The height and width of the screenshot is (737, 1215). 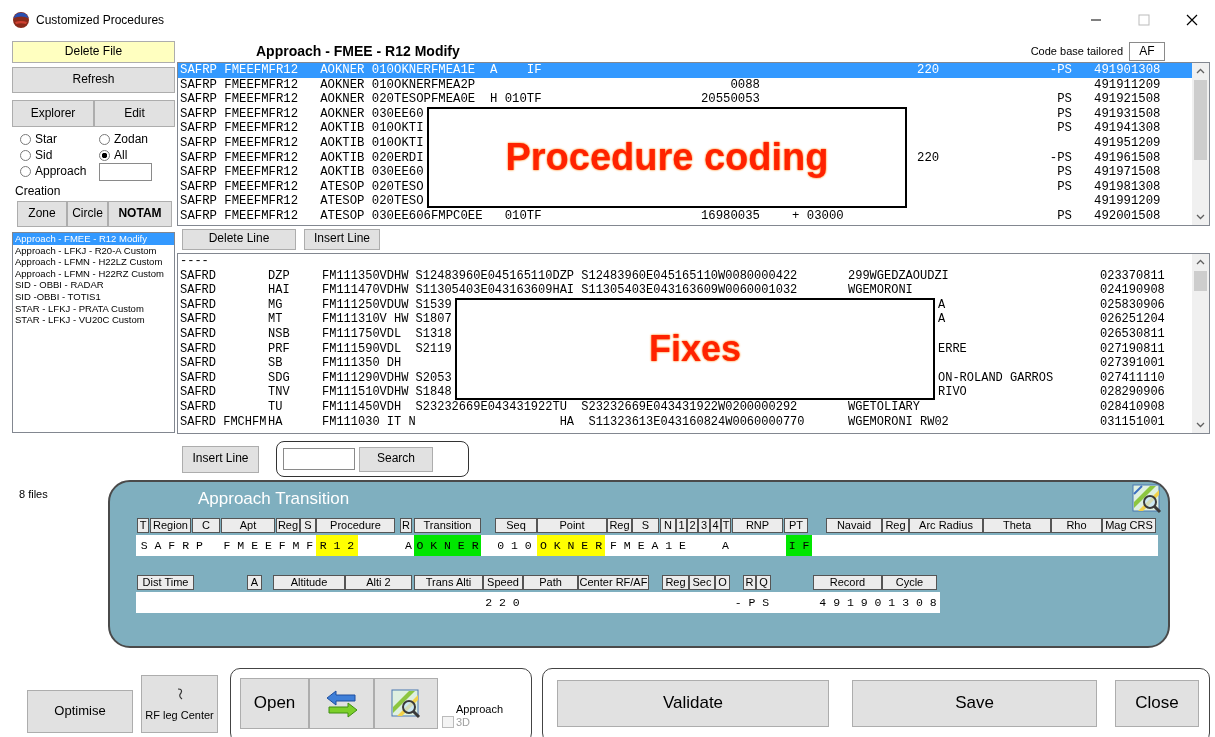 What do you see at coordinates (341, 703) in the screenshot?
I see `swap-button` at bounding box center [341, 703].